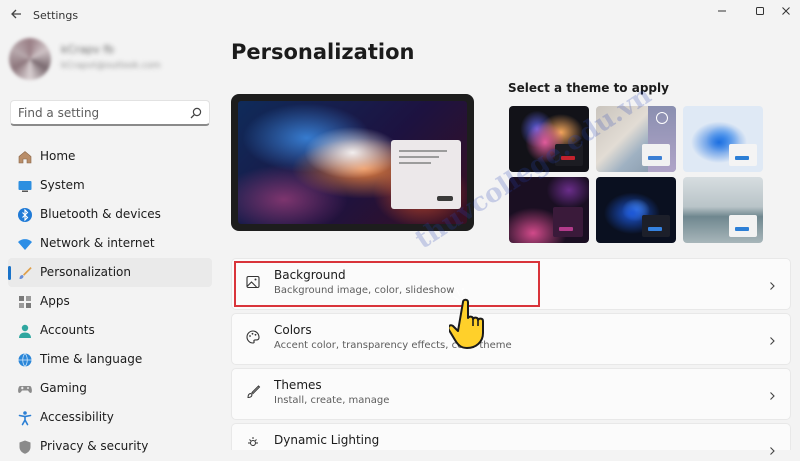 This screenshot has width=800, height=461. What do you see at coordinates (110, 156) in the screenshot?
I see `sidebar-item-home: Home` at bounding box center [110, 156].